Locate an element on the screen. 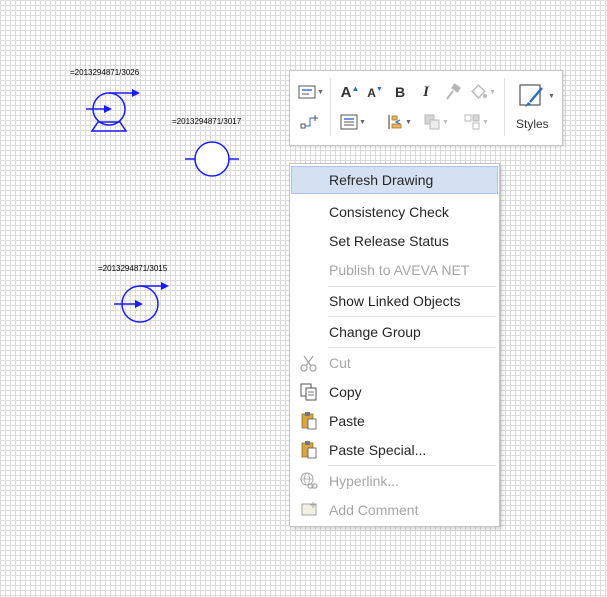 This screenshot has height=597, width=607. valve-symbol is located at coordinates (213, 159).